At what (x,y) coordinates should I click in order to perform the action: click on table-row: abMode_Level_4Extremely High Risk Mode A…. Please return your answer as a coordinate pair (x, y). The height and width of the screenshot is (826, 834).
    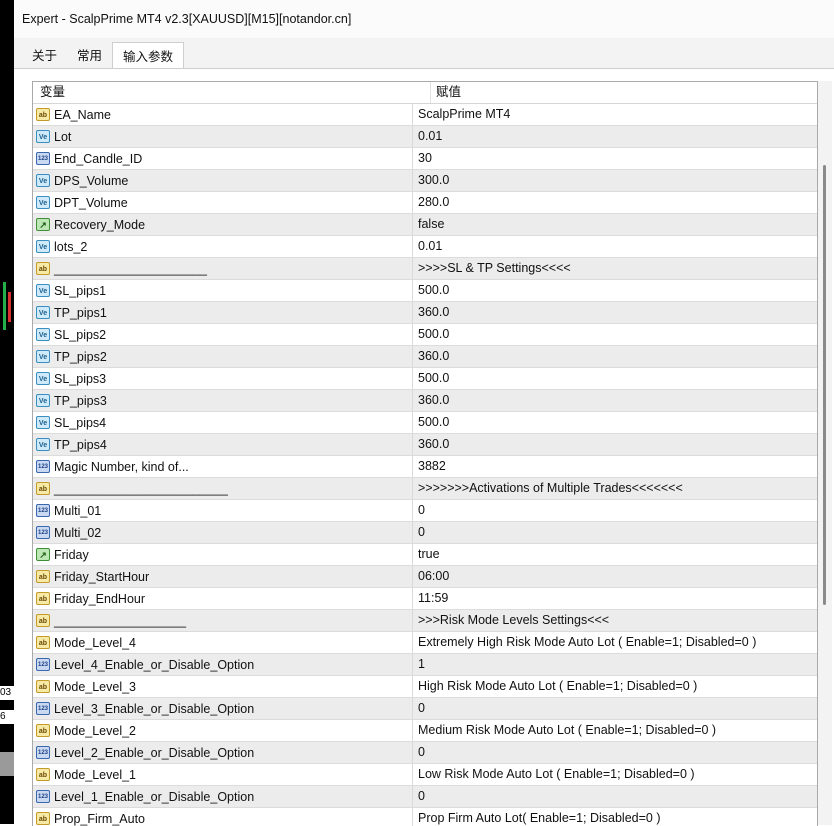
    Looking at the image, I should click on (425, 643).